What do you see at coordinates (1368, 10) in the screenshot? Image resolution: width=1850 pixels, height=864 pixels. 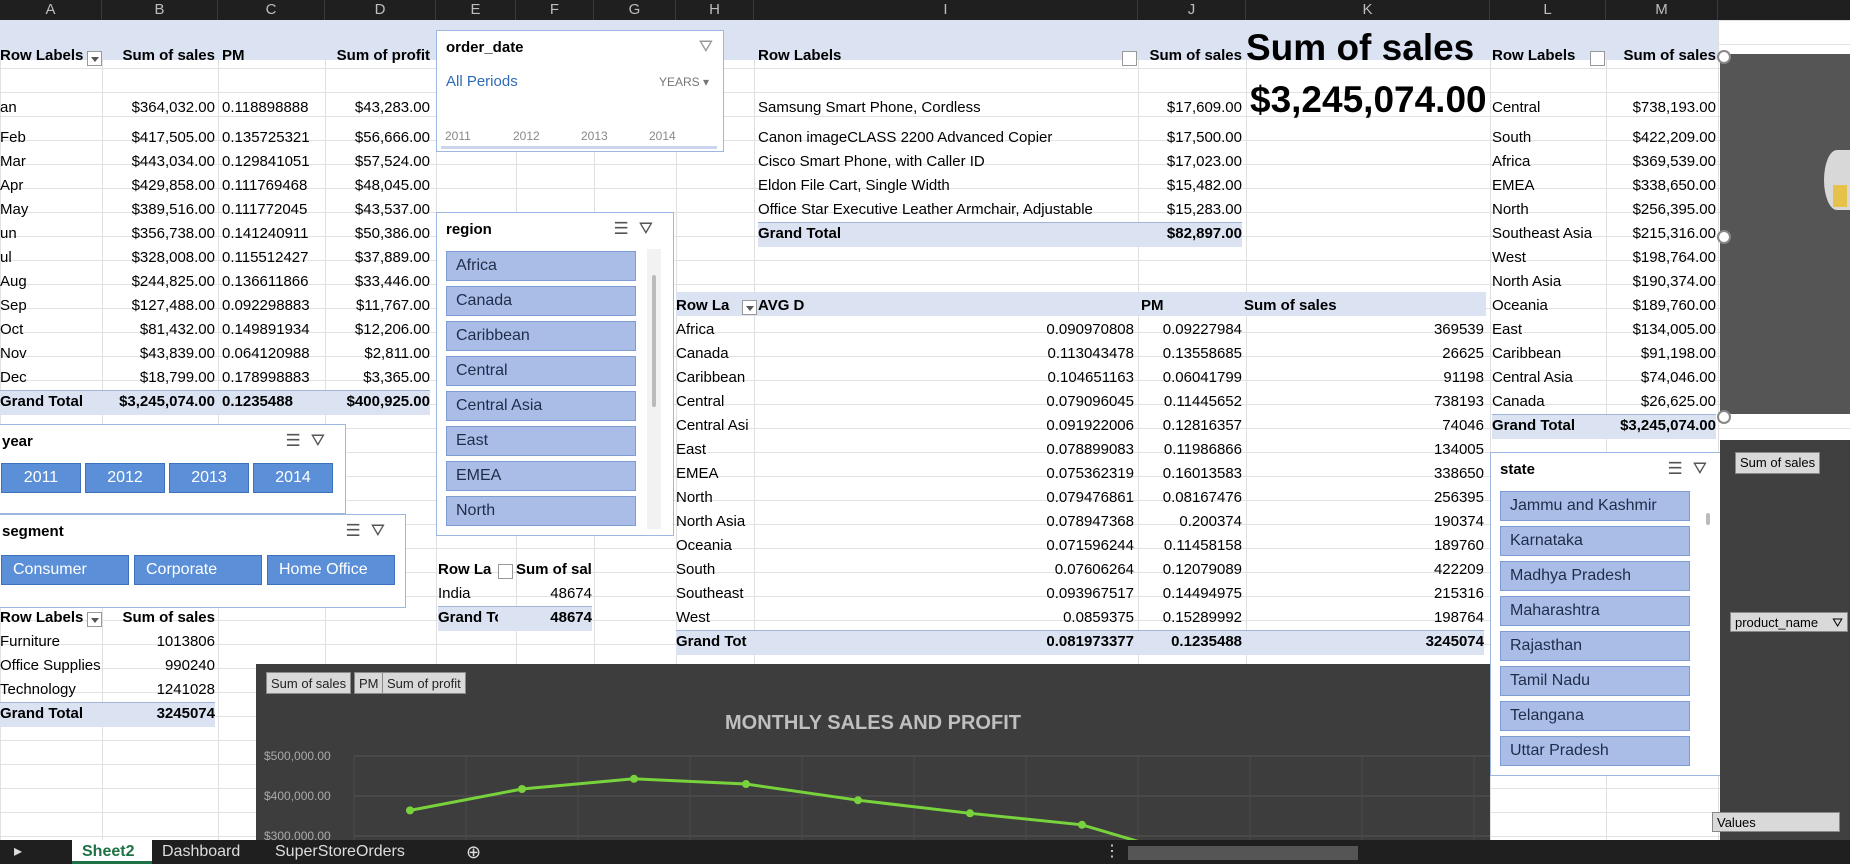 I see `column-header: K` at bounding box center [1368, 10].